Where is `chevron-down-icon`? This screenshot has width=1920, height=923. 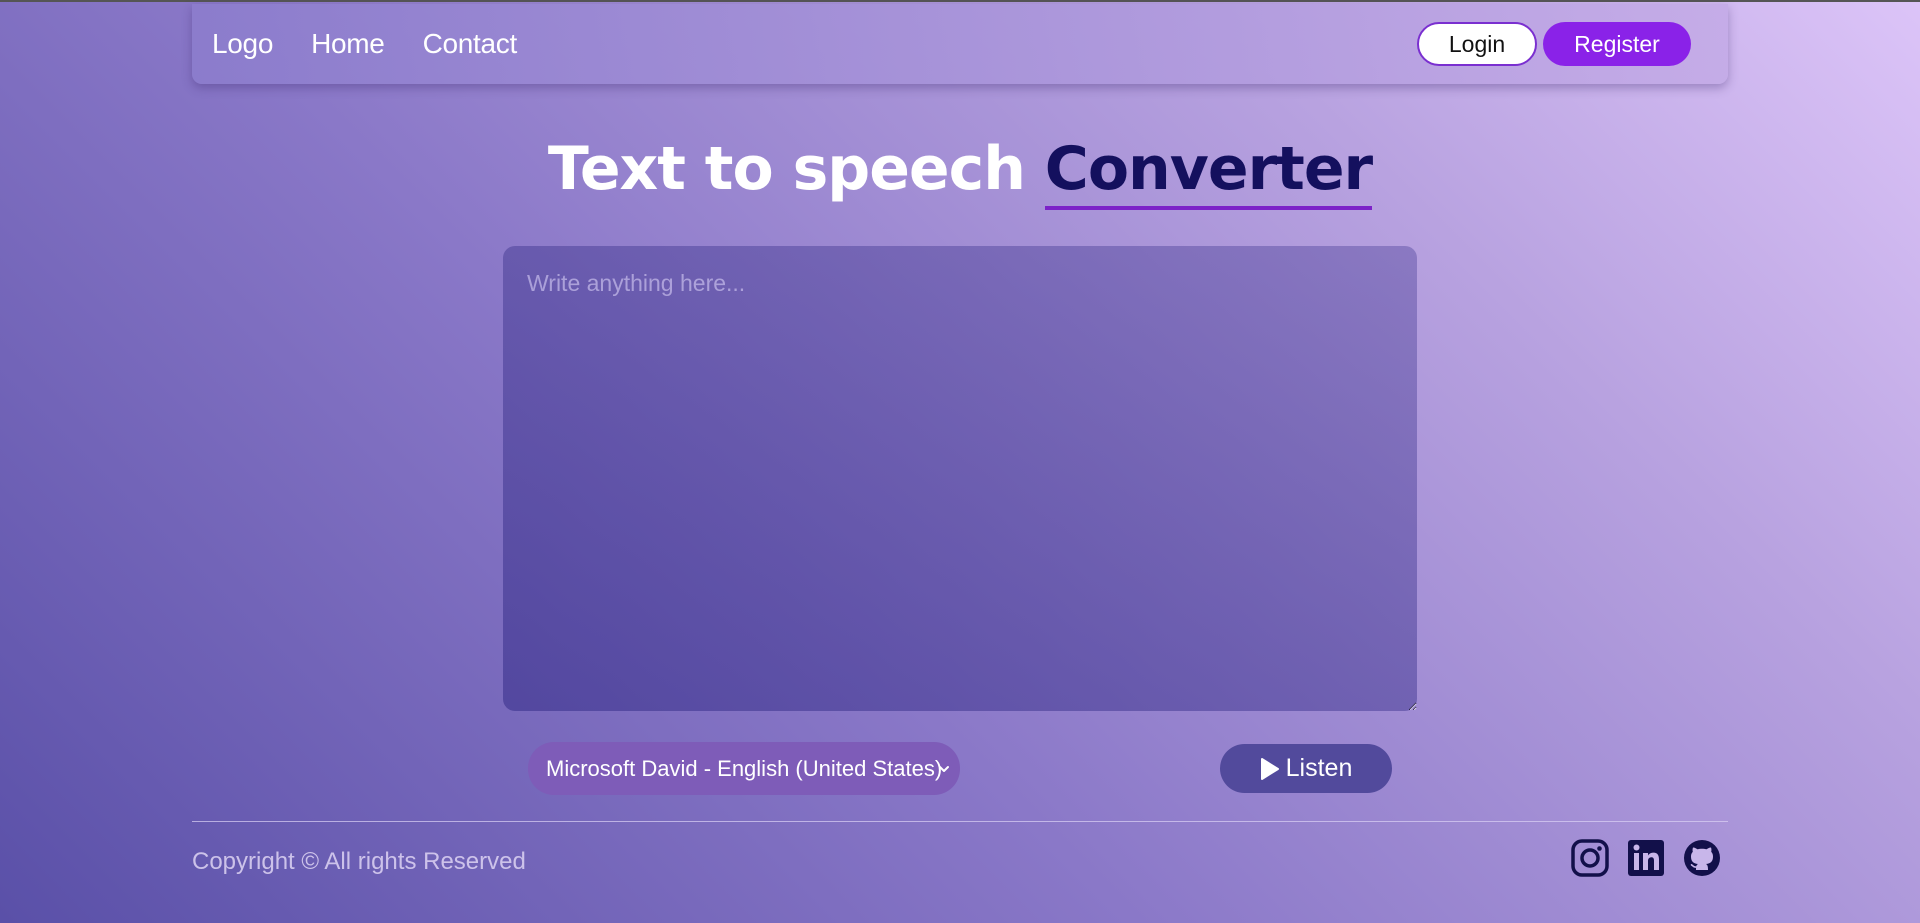 chevron-down-icon is located at coordinates (944, 768).